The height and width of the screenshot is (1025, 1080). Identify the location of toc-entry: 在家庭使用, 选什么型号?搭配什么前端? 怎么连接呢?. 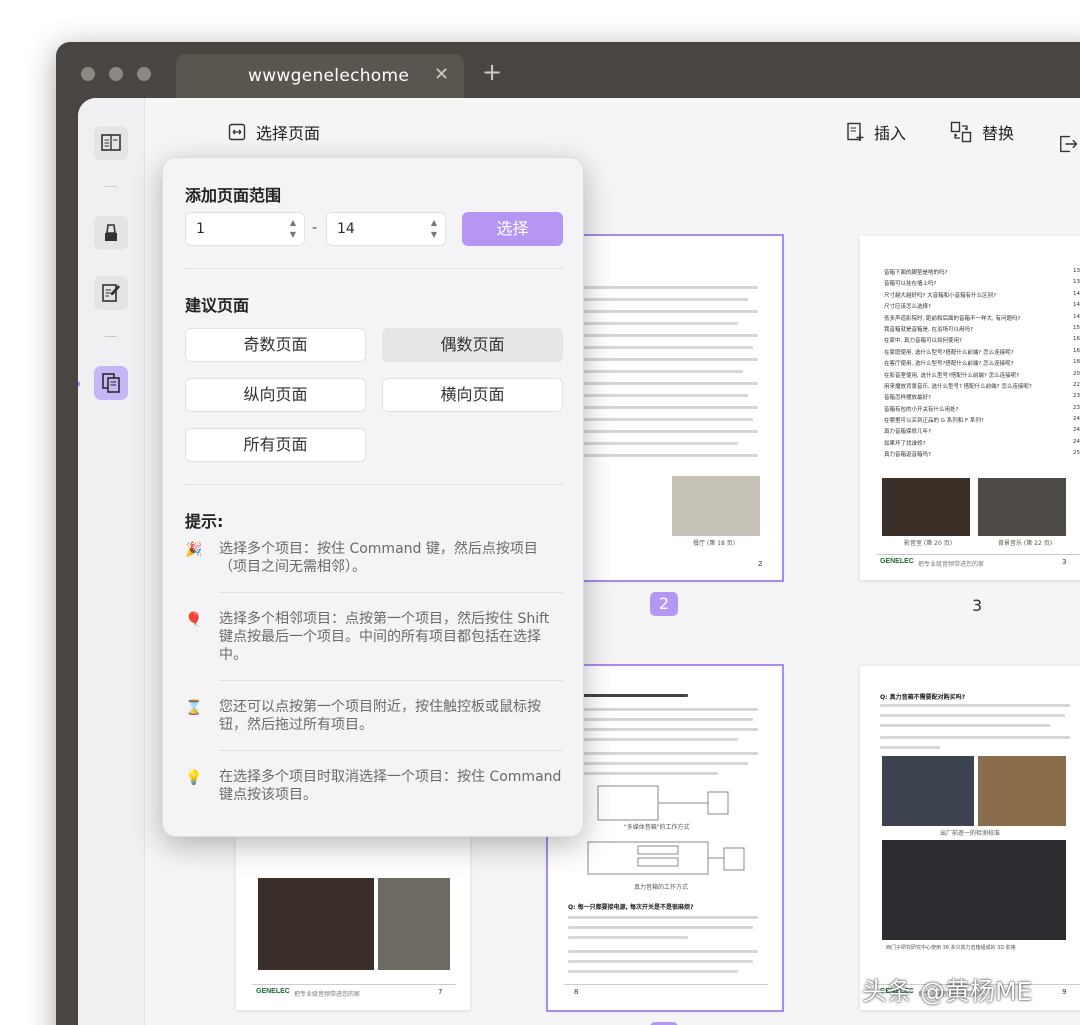
(949, 352).